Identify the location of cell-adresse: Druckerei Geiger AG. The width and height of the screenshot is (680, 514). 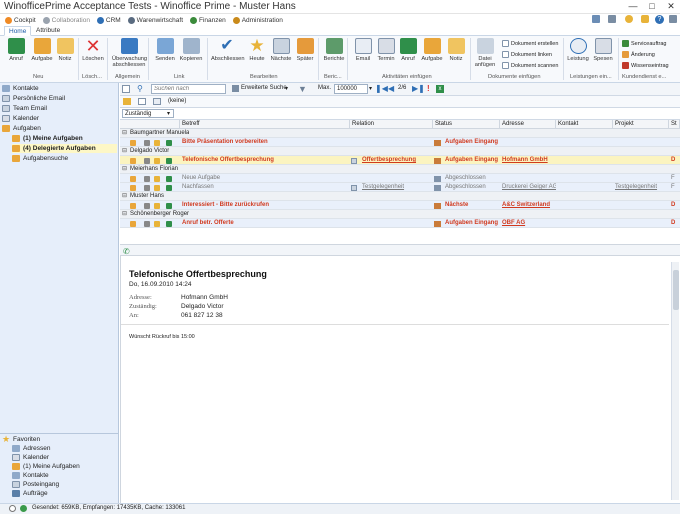
(528, 187).